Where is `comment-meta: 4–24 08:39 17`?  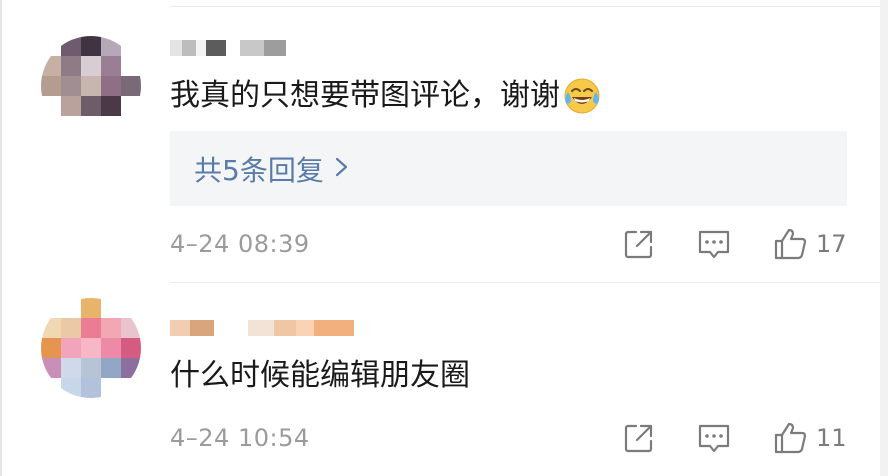
comment-meta: 4–24 08:39 17 is located at coordinates (510, 244).